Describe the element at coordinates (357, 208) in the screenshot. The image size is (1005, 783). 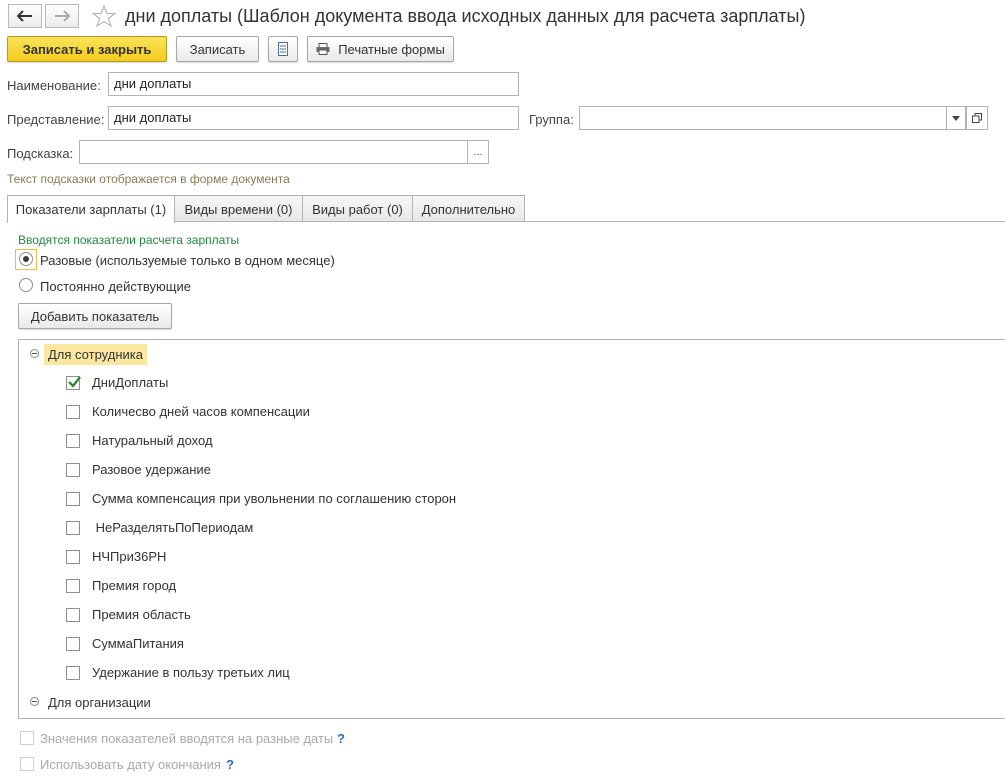
I see `tab-work-types: Виды работ (0)` at that location.